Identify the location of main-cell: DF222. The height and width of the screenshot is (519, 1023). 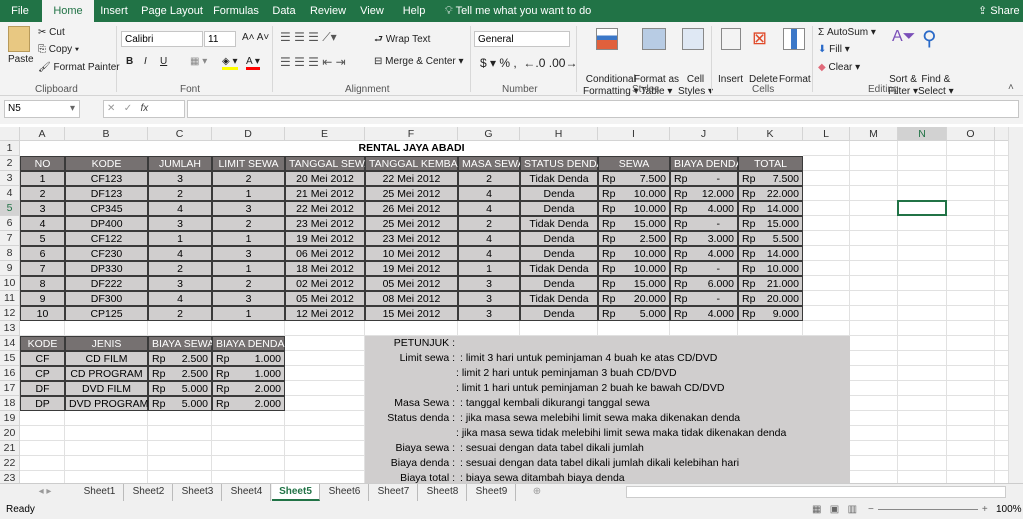
(106, 283).